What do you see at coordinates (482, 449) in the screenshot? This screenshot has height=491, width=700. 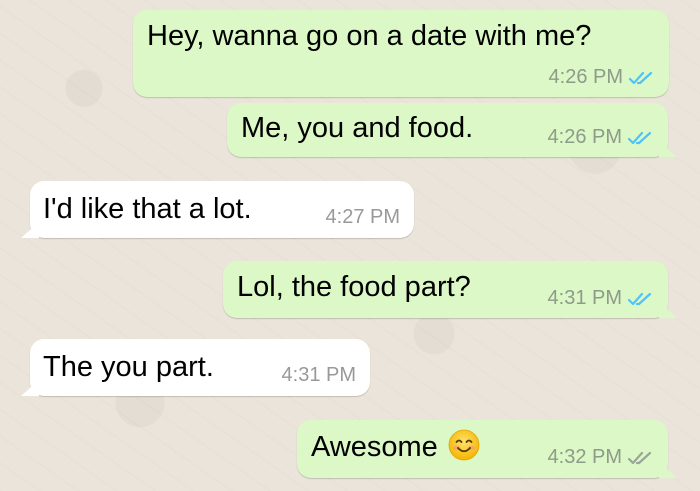 I see `message-bubble-outgoing: Awesome 4:32 PM` at bounding box center [482, 449].